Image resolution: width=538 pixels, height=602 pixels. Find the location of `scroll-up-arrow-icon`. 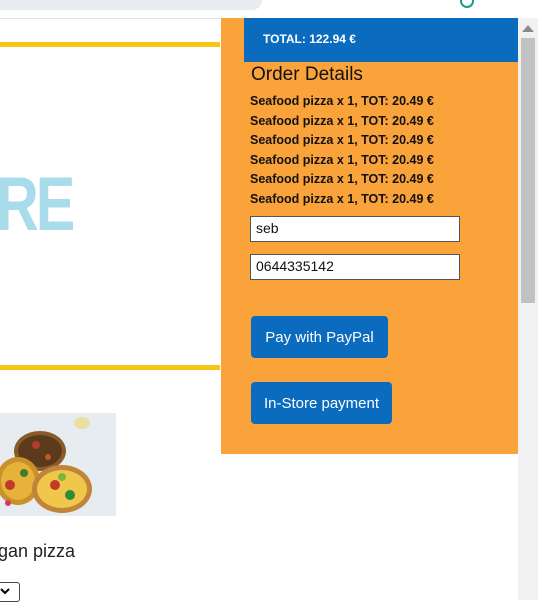

scroll-up-arrow-icon is located at coordinates (528, 28).